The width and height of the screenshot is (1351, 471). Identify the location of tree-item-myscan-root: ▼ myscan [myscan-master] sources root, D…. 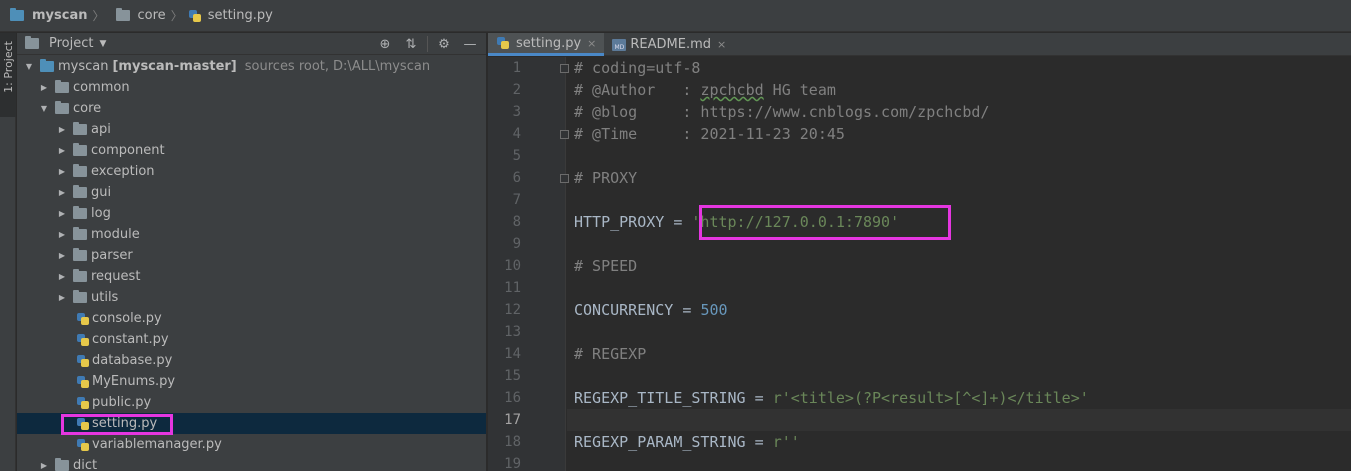
(251, 66).